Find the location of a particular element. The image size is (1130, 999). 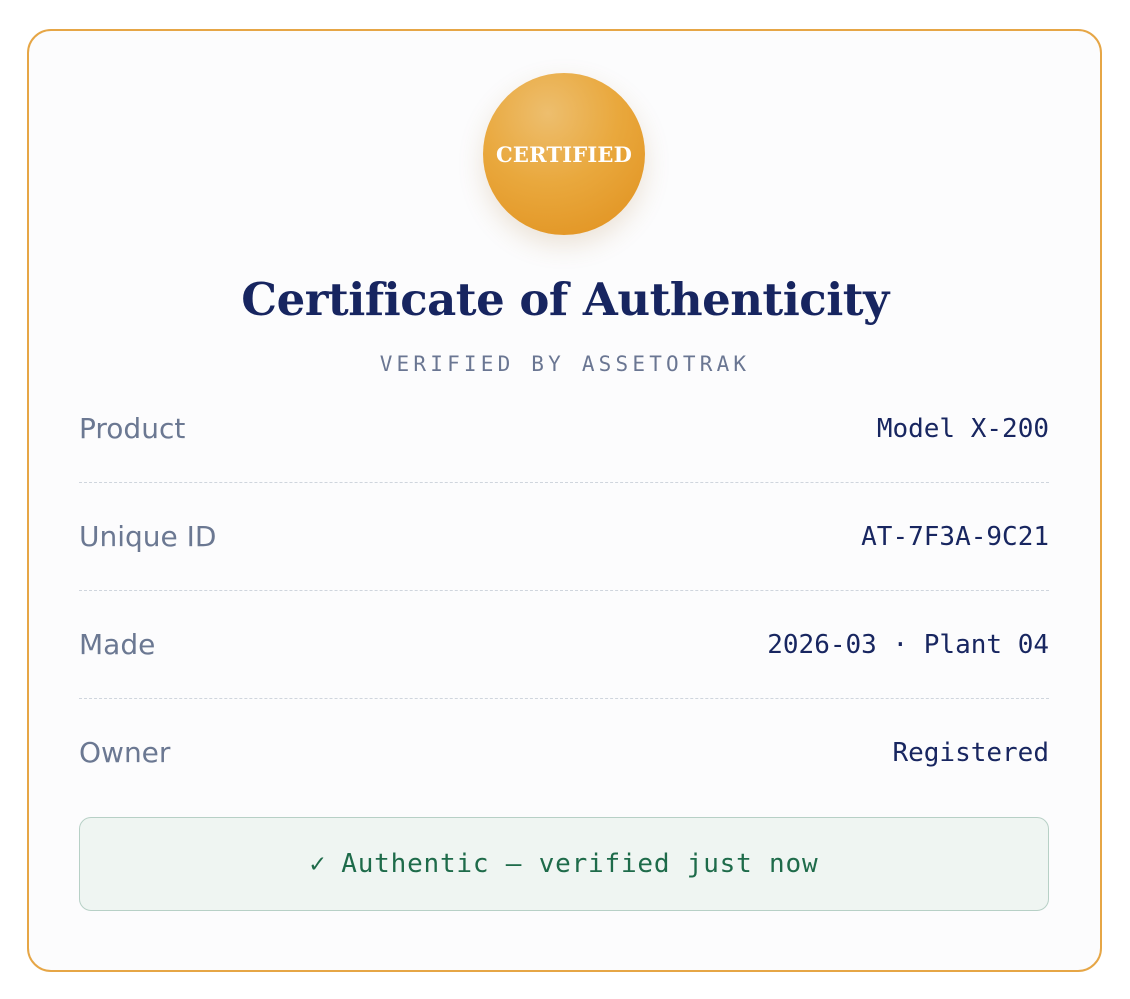

detail-label: Made is located at coordinates (117, 644).